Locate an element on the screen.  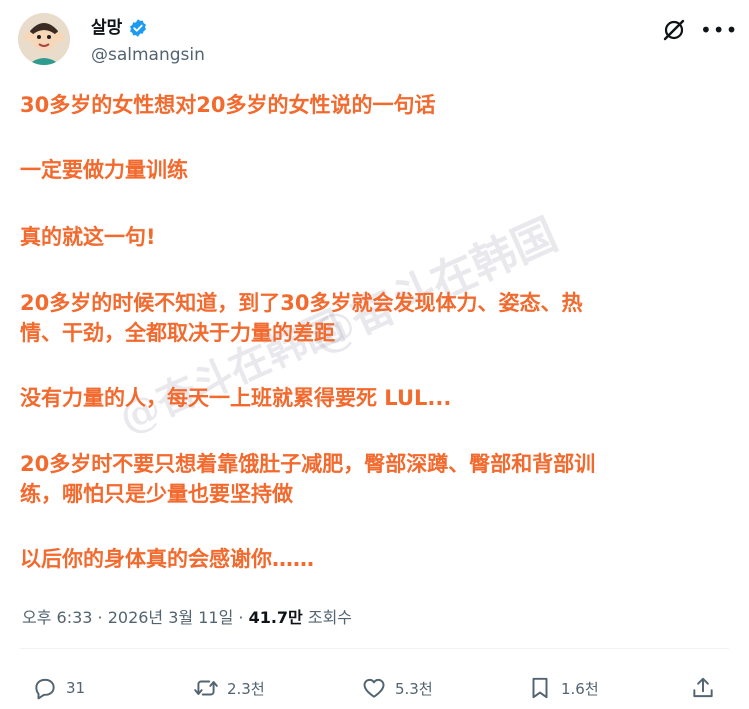
view-count-label: 조회수 is located at coordinates (327, 617).